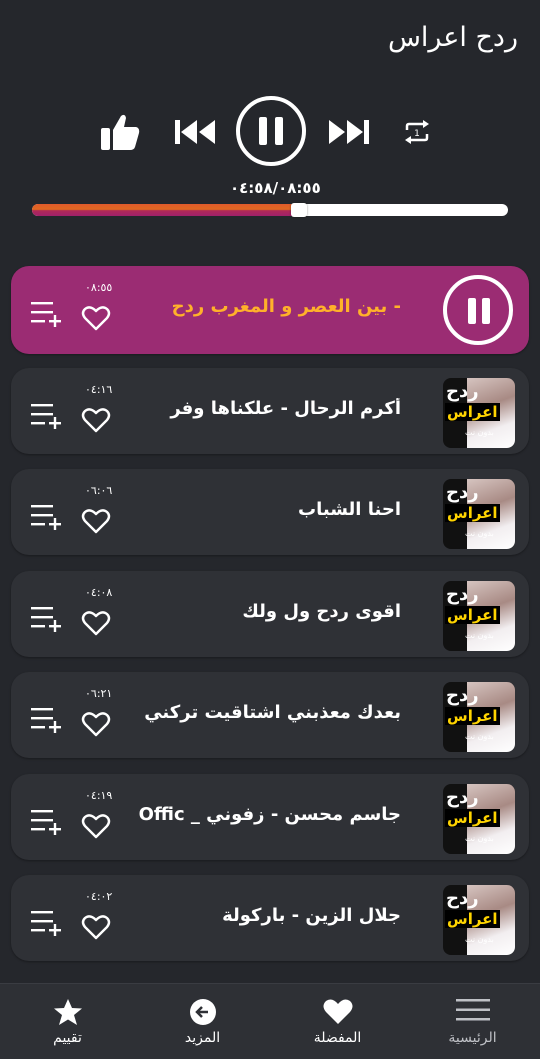 This screenshot has width=540, height=1059. I want to click on row-pause-button, so click(478, 310).